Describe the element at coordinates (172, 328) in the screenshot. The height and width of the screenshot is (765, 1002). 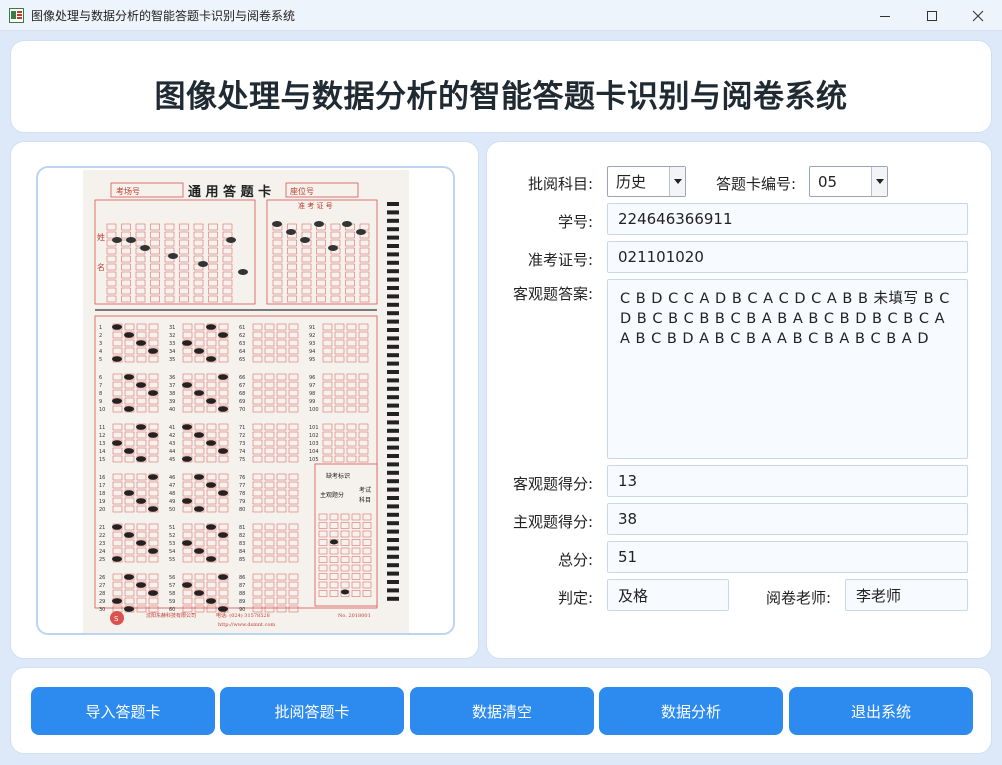
I see `sheet-question-number: 31` at that location.